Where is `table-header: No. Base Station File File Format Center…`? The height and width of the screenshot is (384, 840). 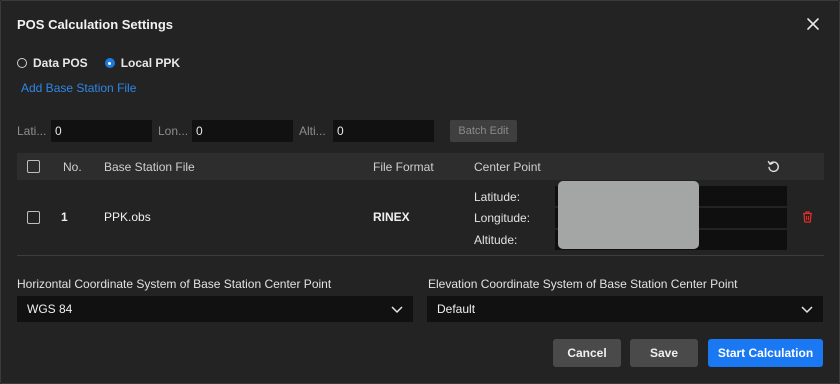 table-header: No. Base Station File File Format Center… is located at coordinates (420, 166).